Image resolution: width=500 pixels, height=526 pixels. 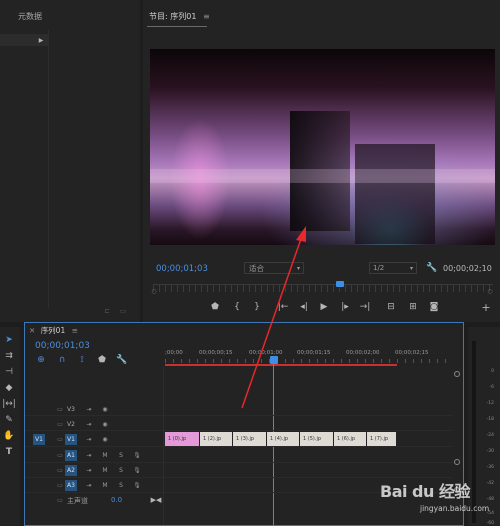 What do you see at coordinates (412, 353) in the screenshot?
I see `ruler-label: 00;00;02;15` at bounding box center [412, 353].